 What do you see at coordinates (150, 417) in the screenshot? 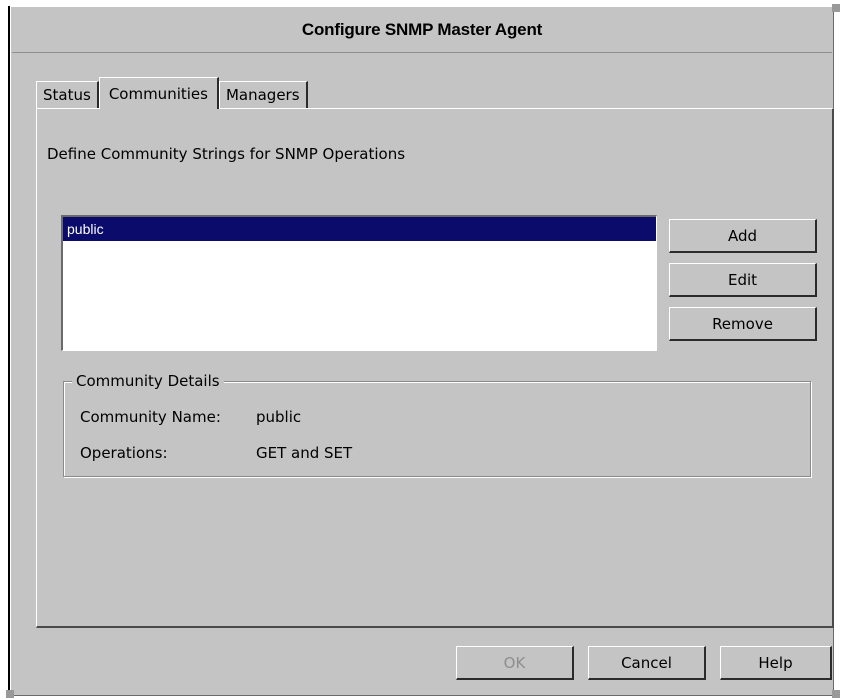
I see `community-name-label: Community Name:` at bounding box center [150, 417].